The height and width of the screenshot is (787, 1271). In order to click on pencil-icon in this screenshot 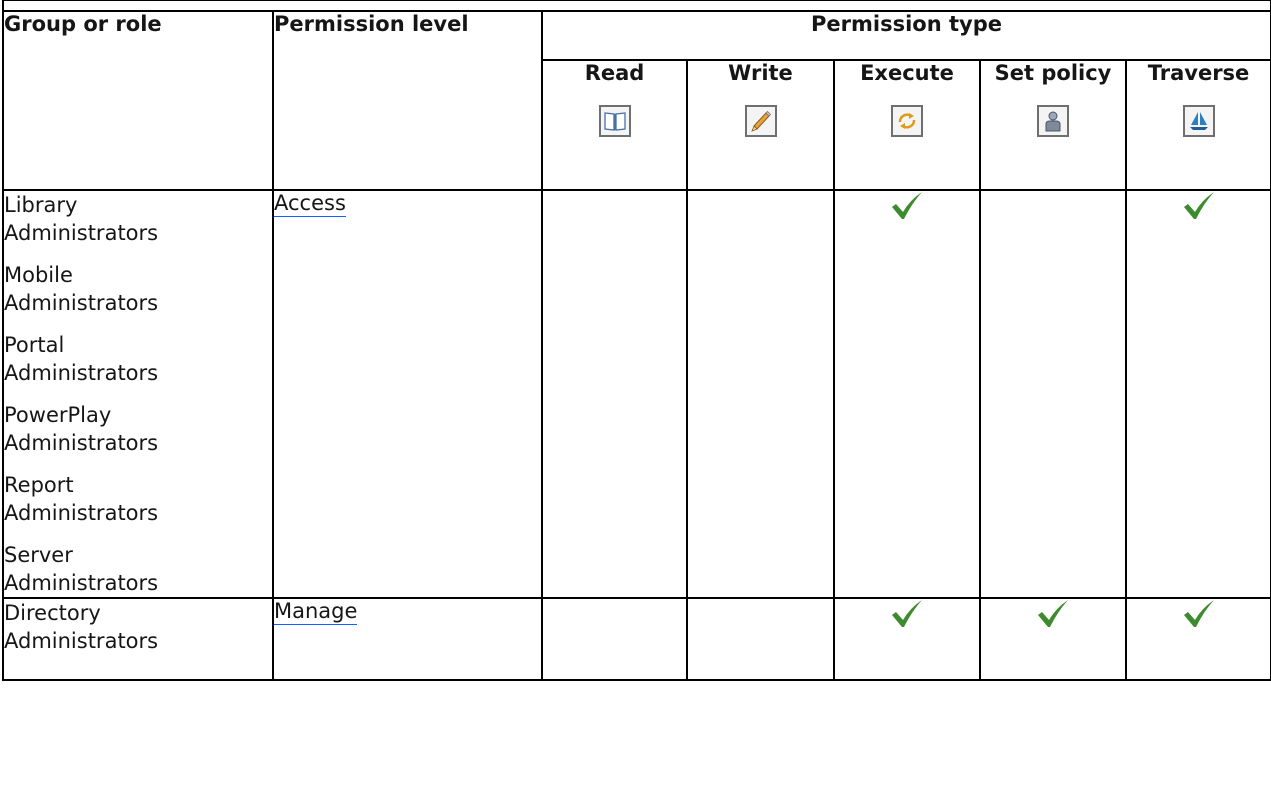, I will do `click(760, 121)`.